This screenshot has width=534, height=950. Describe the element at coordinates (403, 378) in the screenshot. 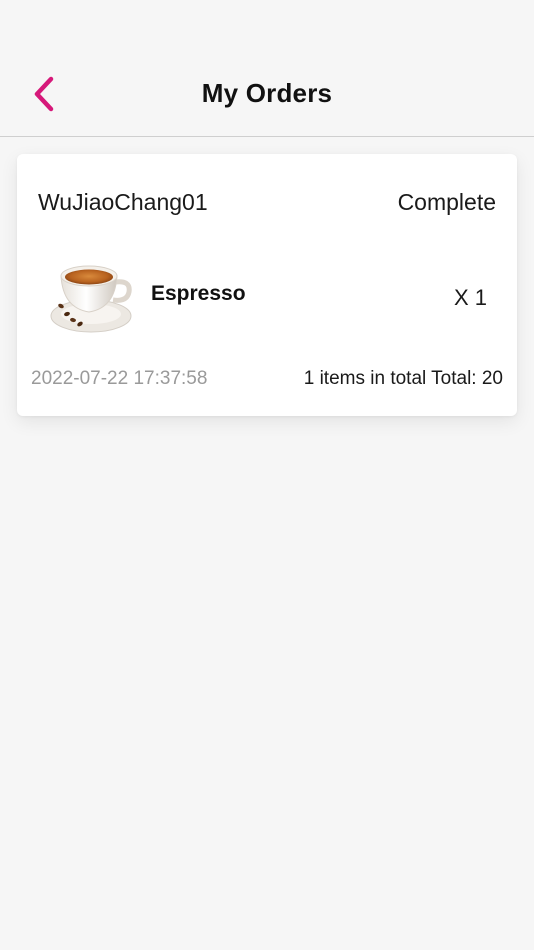

I see `order-summary: 1 items in total Total: 20` at that location.